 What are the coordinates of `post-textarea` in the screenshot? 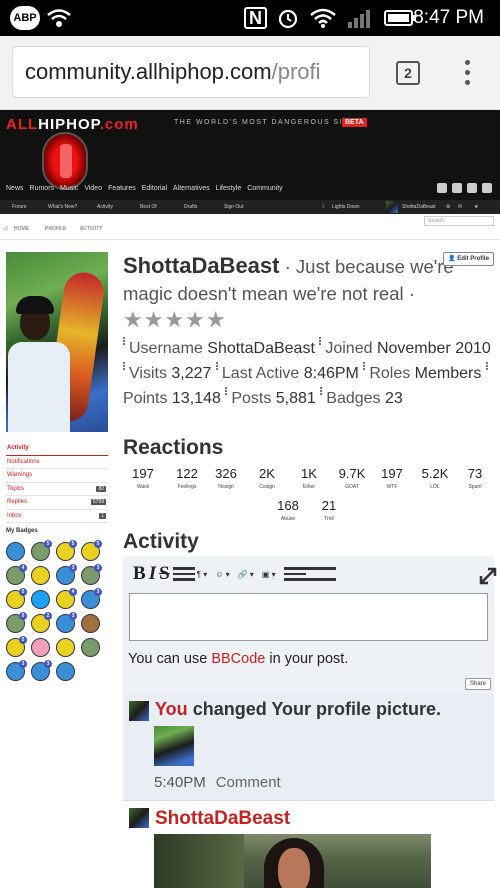 It's located at (308, 617).